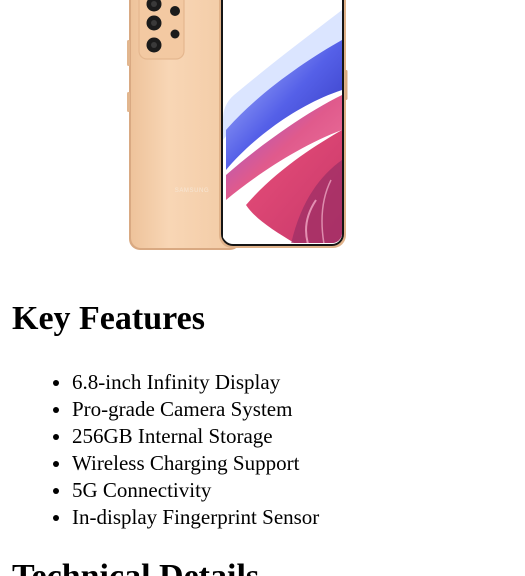 The image size is (525, 576). Describe the element at coordinates (195, 490) in the screenshot. I see `list-item: 5G Connectivity` at that location.